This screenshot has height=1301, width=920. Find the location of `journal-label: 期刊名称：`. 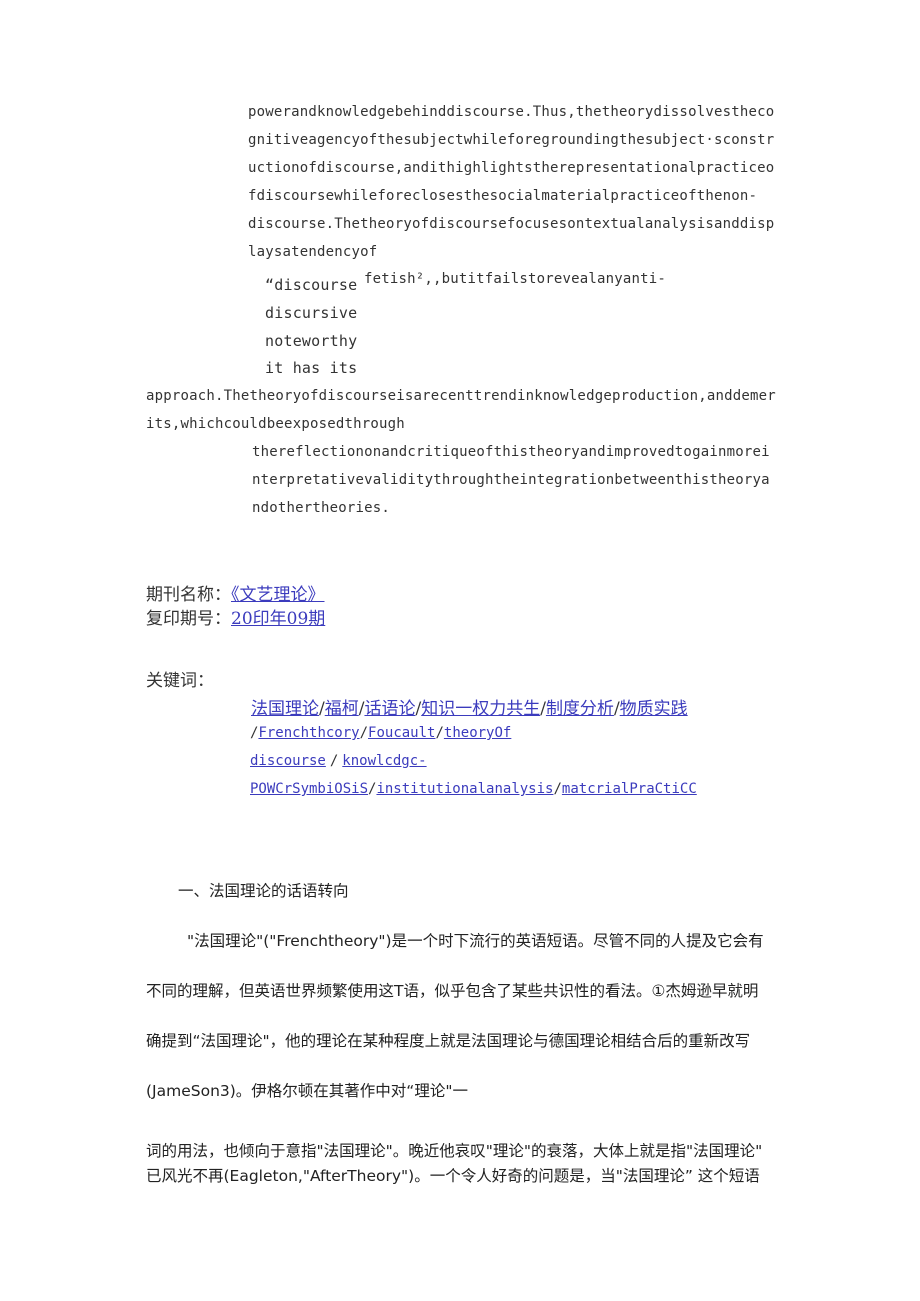

journal-label: 期刊名称： is located at coordinates (188, 595).